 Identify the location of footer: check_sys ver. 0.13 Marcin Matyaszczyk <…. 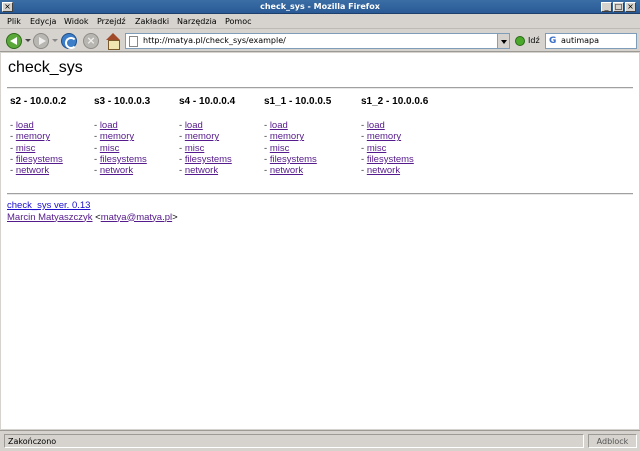
(92, 211).